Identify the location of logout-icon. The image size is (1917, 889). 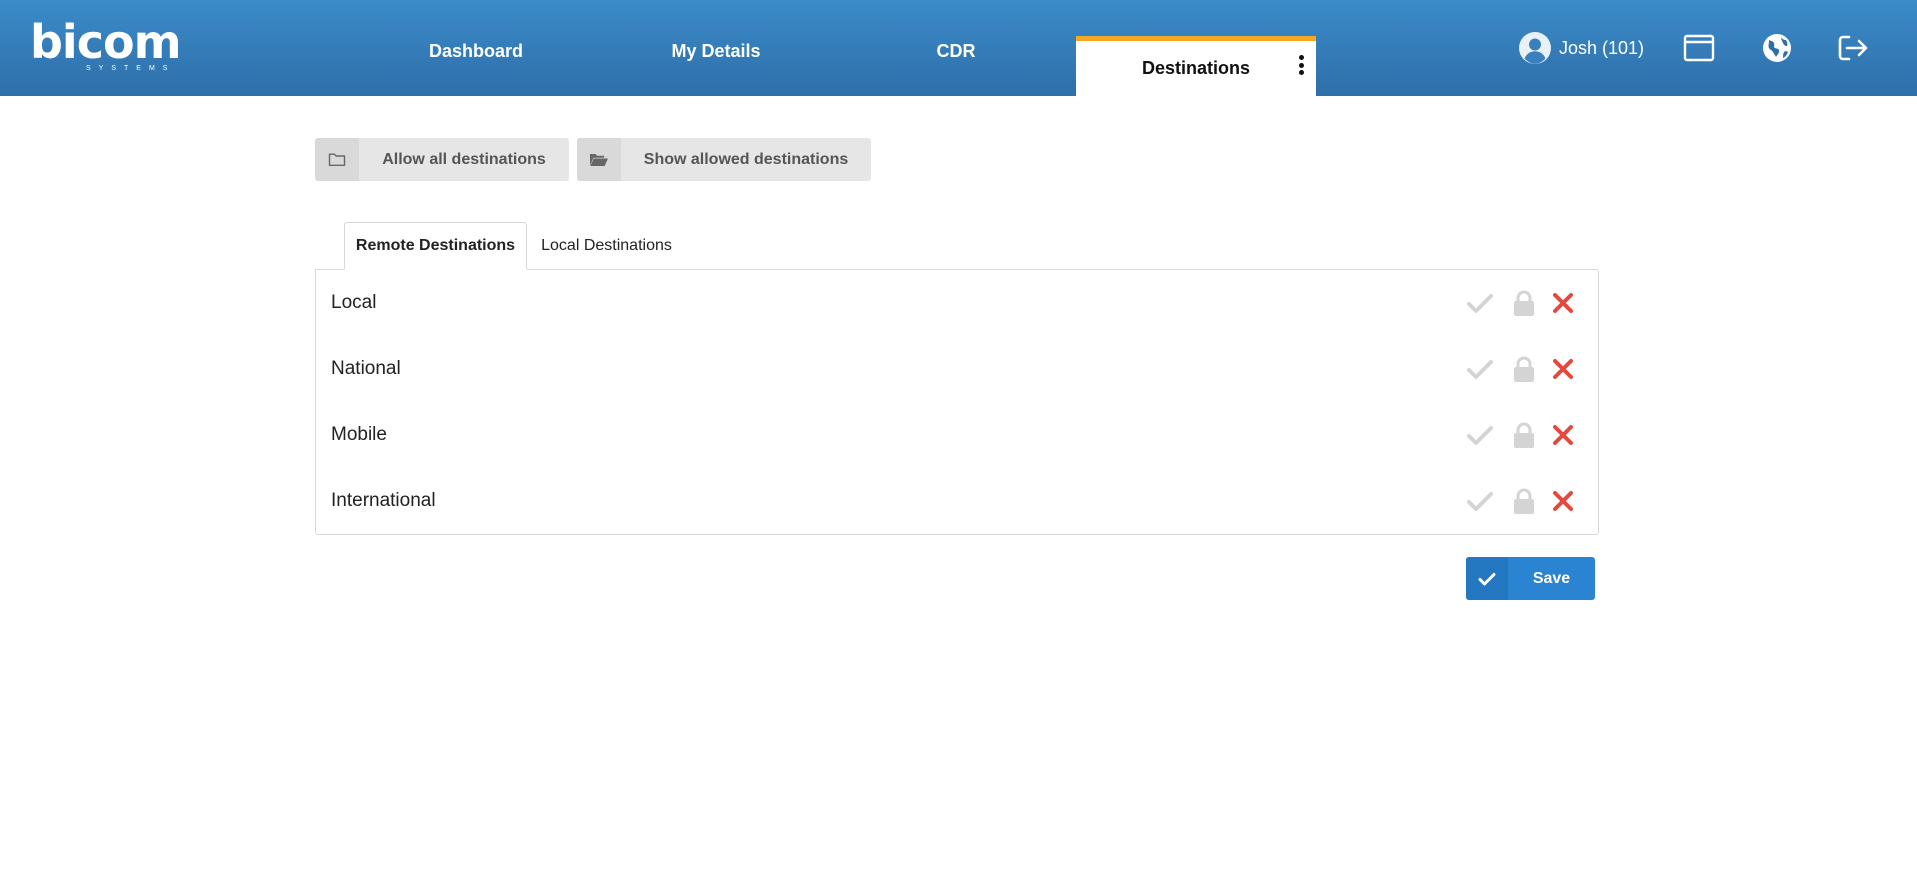
(1853, 48).